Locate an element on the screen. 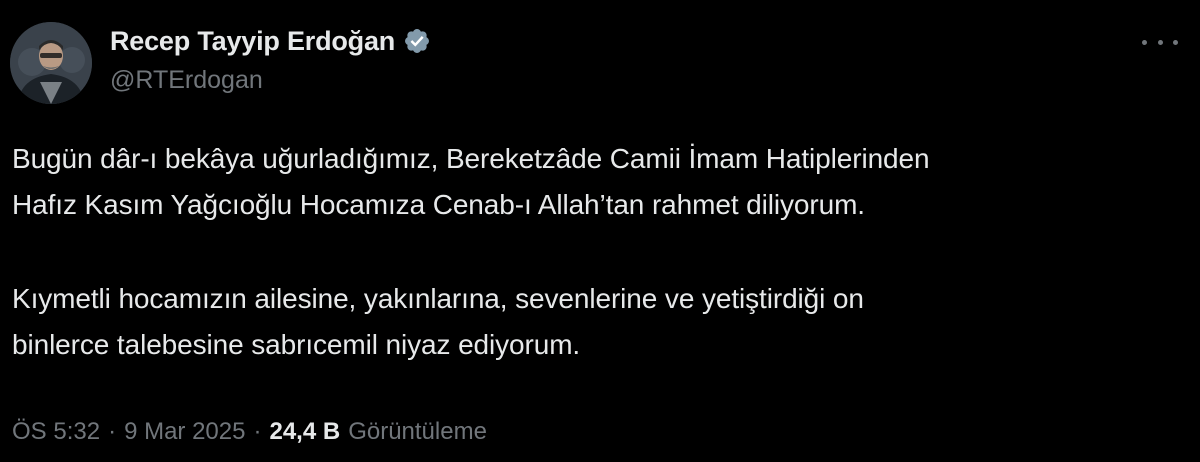 This screenshot has height=462, width=1200. more-options-icon is located at coordinates (1160, 42).